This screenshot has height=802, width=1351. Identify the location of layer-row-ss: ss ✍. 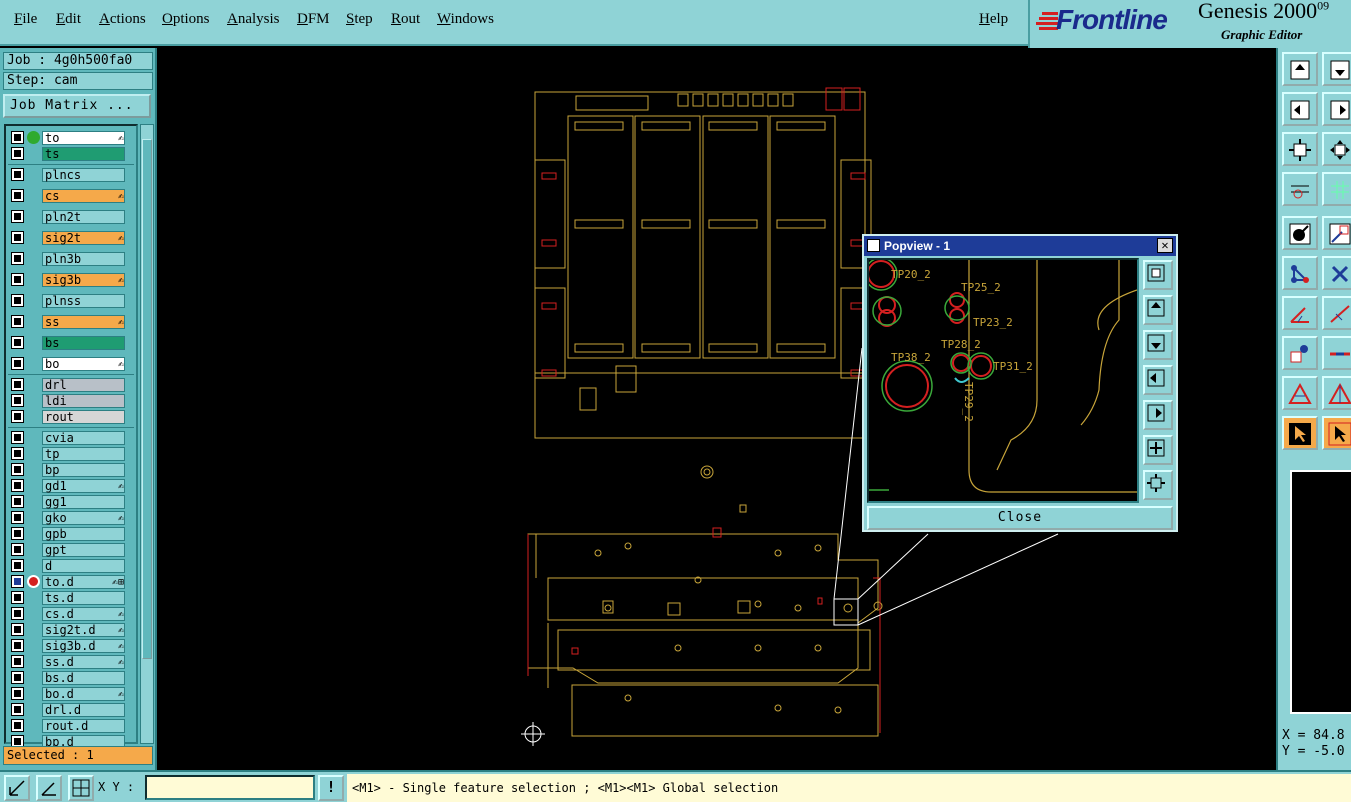
(71, 322).